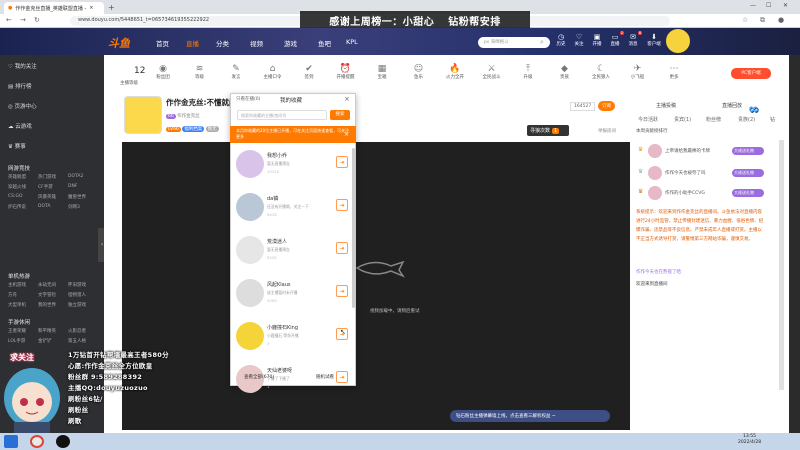 The image size is (800, 450). Describe the element at coordinates (37, 20) in the screenshot. I see `reload-icon: ↻` at that location.